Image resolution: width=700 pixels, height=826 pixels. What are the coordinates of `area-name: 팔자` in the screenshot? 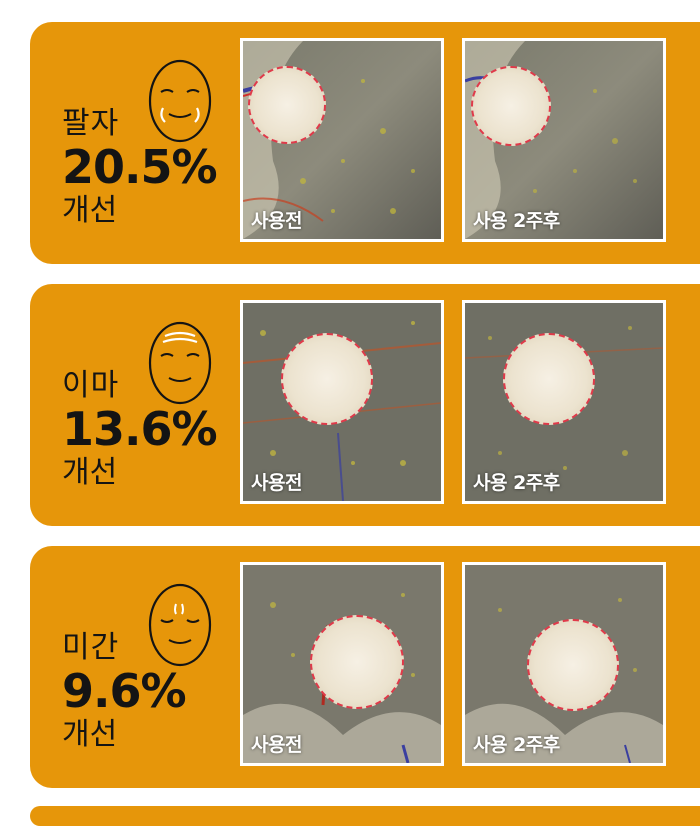 It's located at (91, 123).